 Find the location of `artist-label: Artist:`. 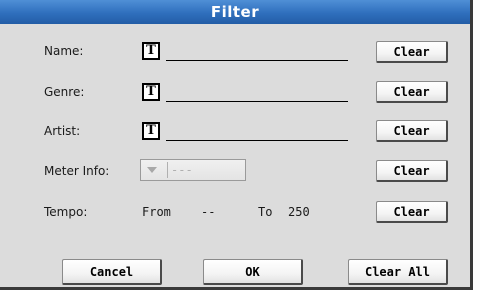

artist-label: Artist: is located at coordinates (62, 131).